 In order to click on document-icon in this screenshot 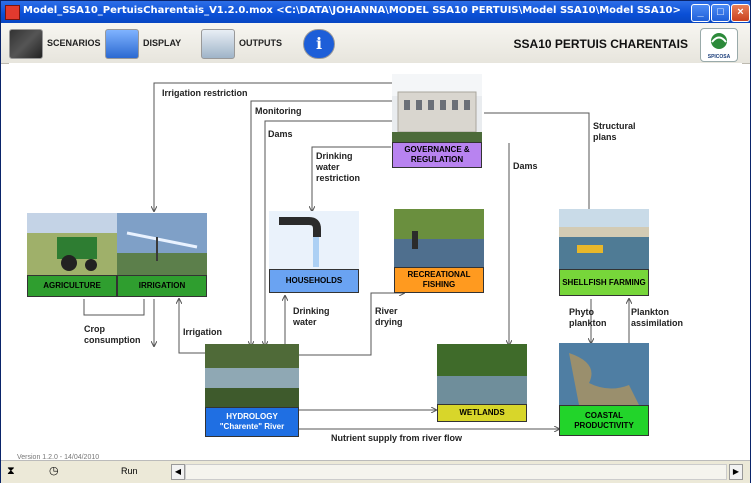, I will do `click(218, 44)`.